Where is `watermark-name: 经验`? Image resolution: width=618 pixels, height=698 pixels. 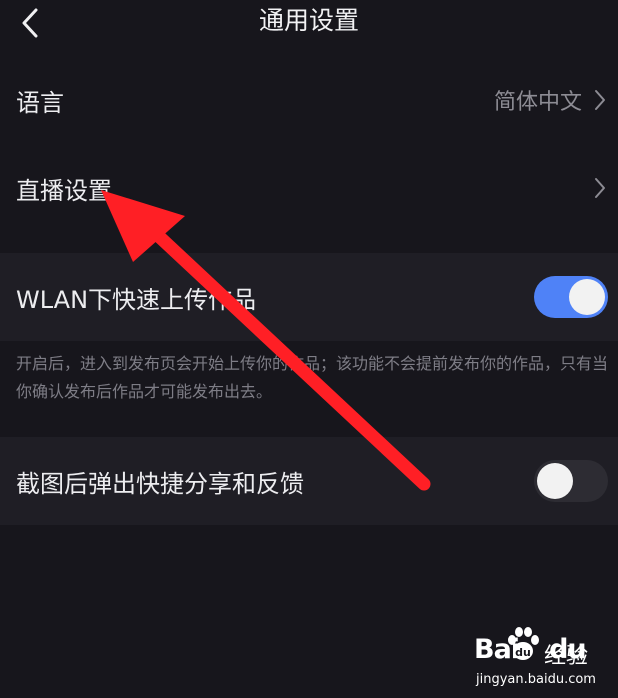
watermark-name: 经验 is located at coordinates (566, 656).